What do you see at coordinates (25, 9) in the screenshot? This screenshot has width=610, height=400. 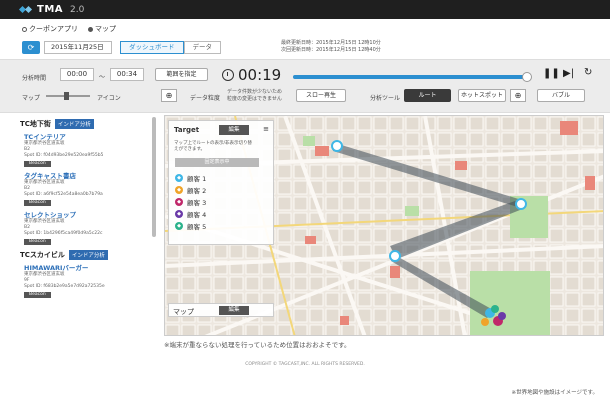 I see `logo-icon` at bounding box center [25, 9].